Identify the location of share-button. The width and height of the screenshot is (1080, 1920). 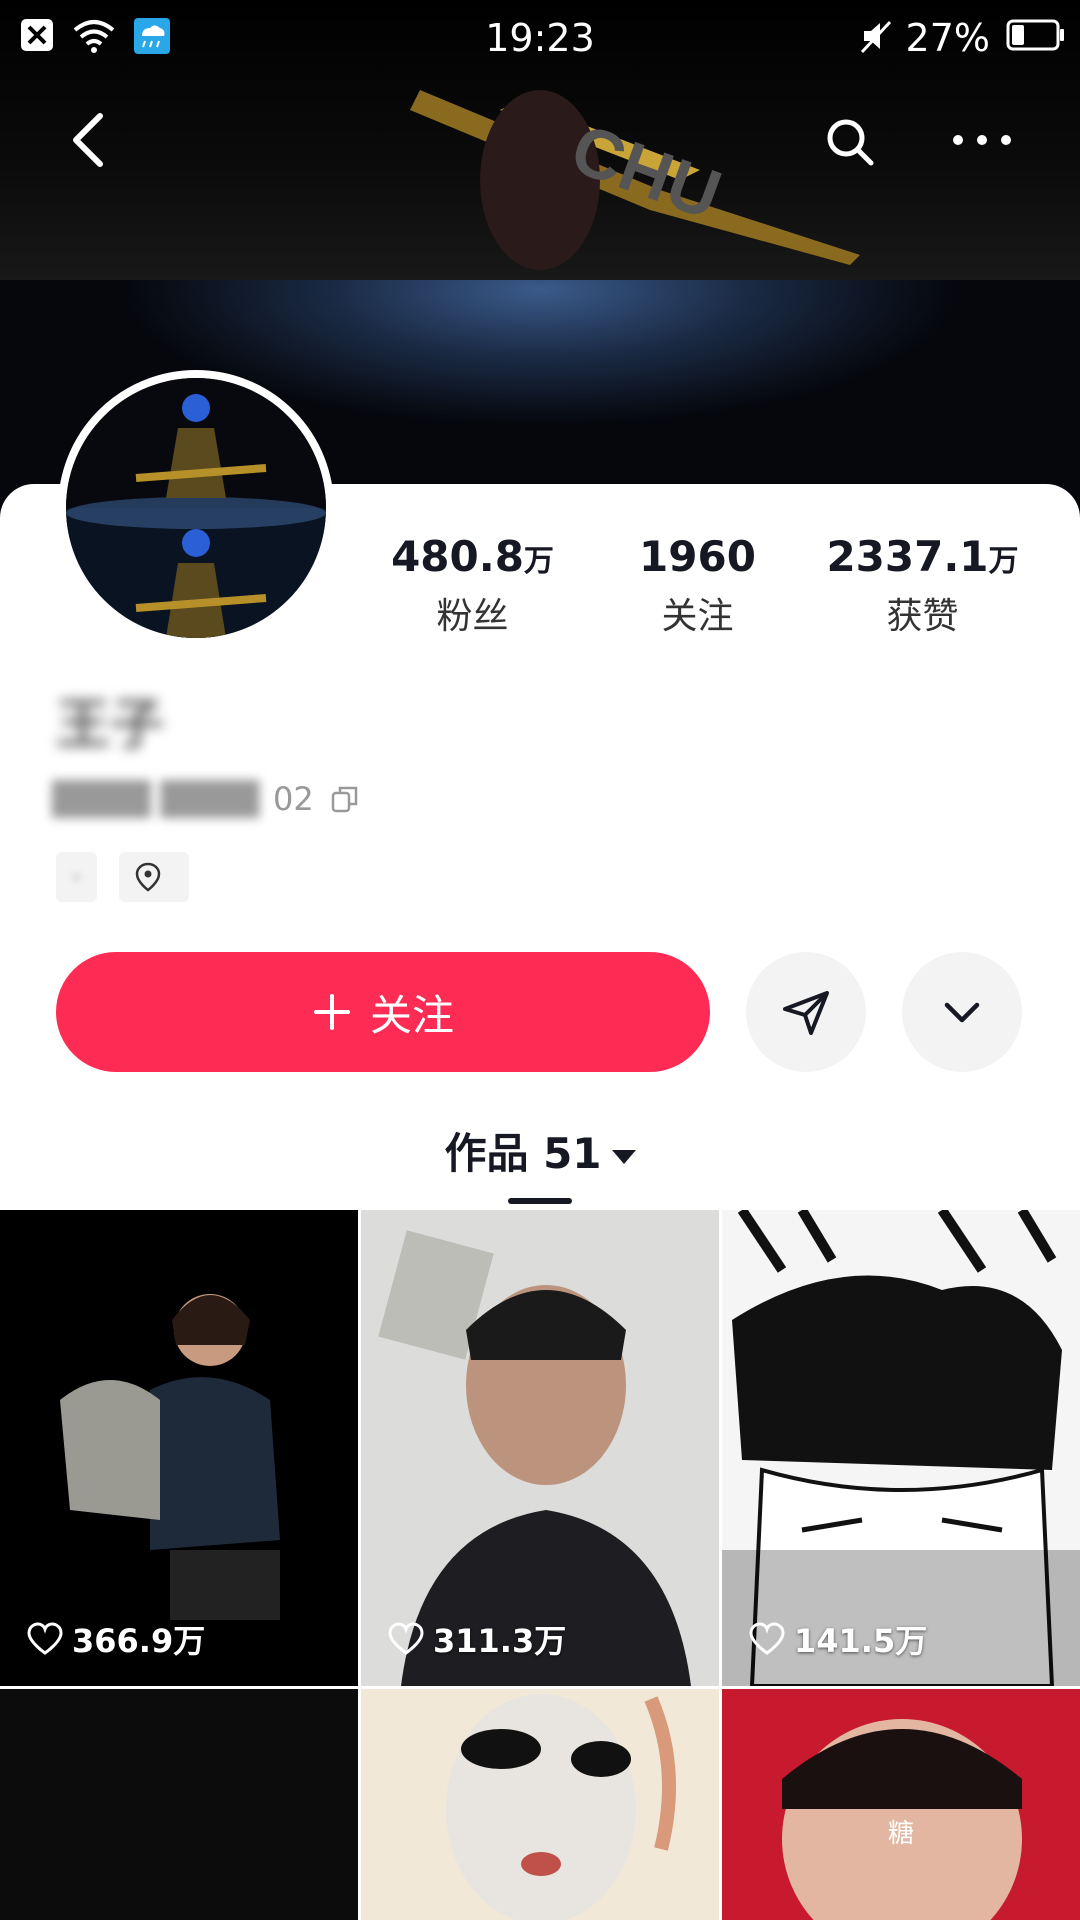
(806, 1012).